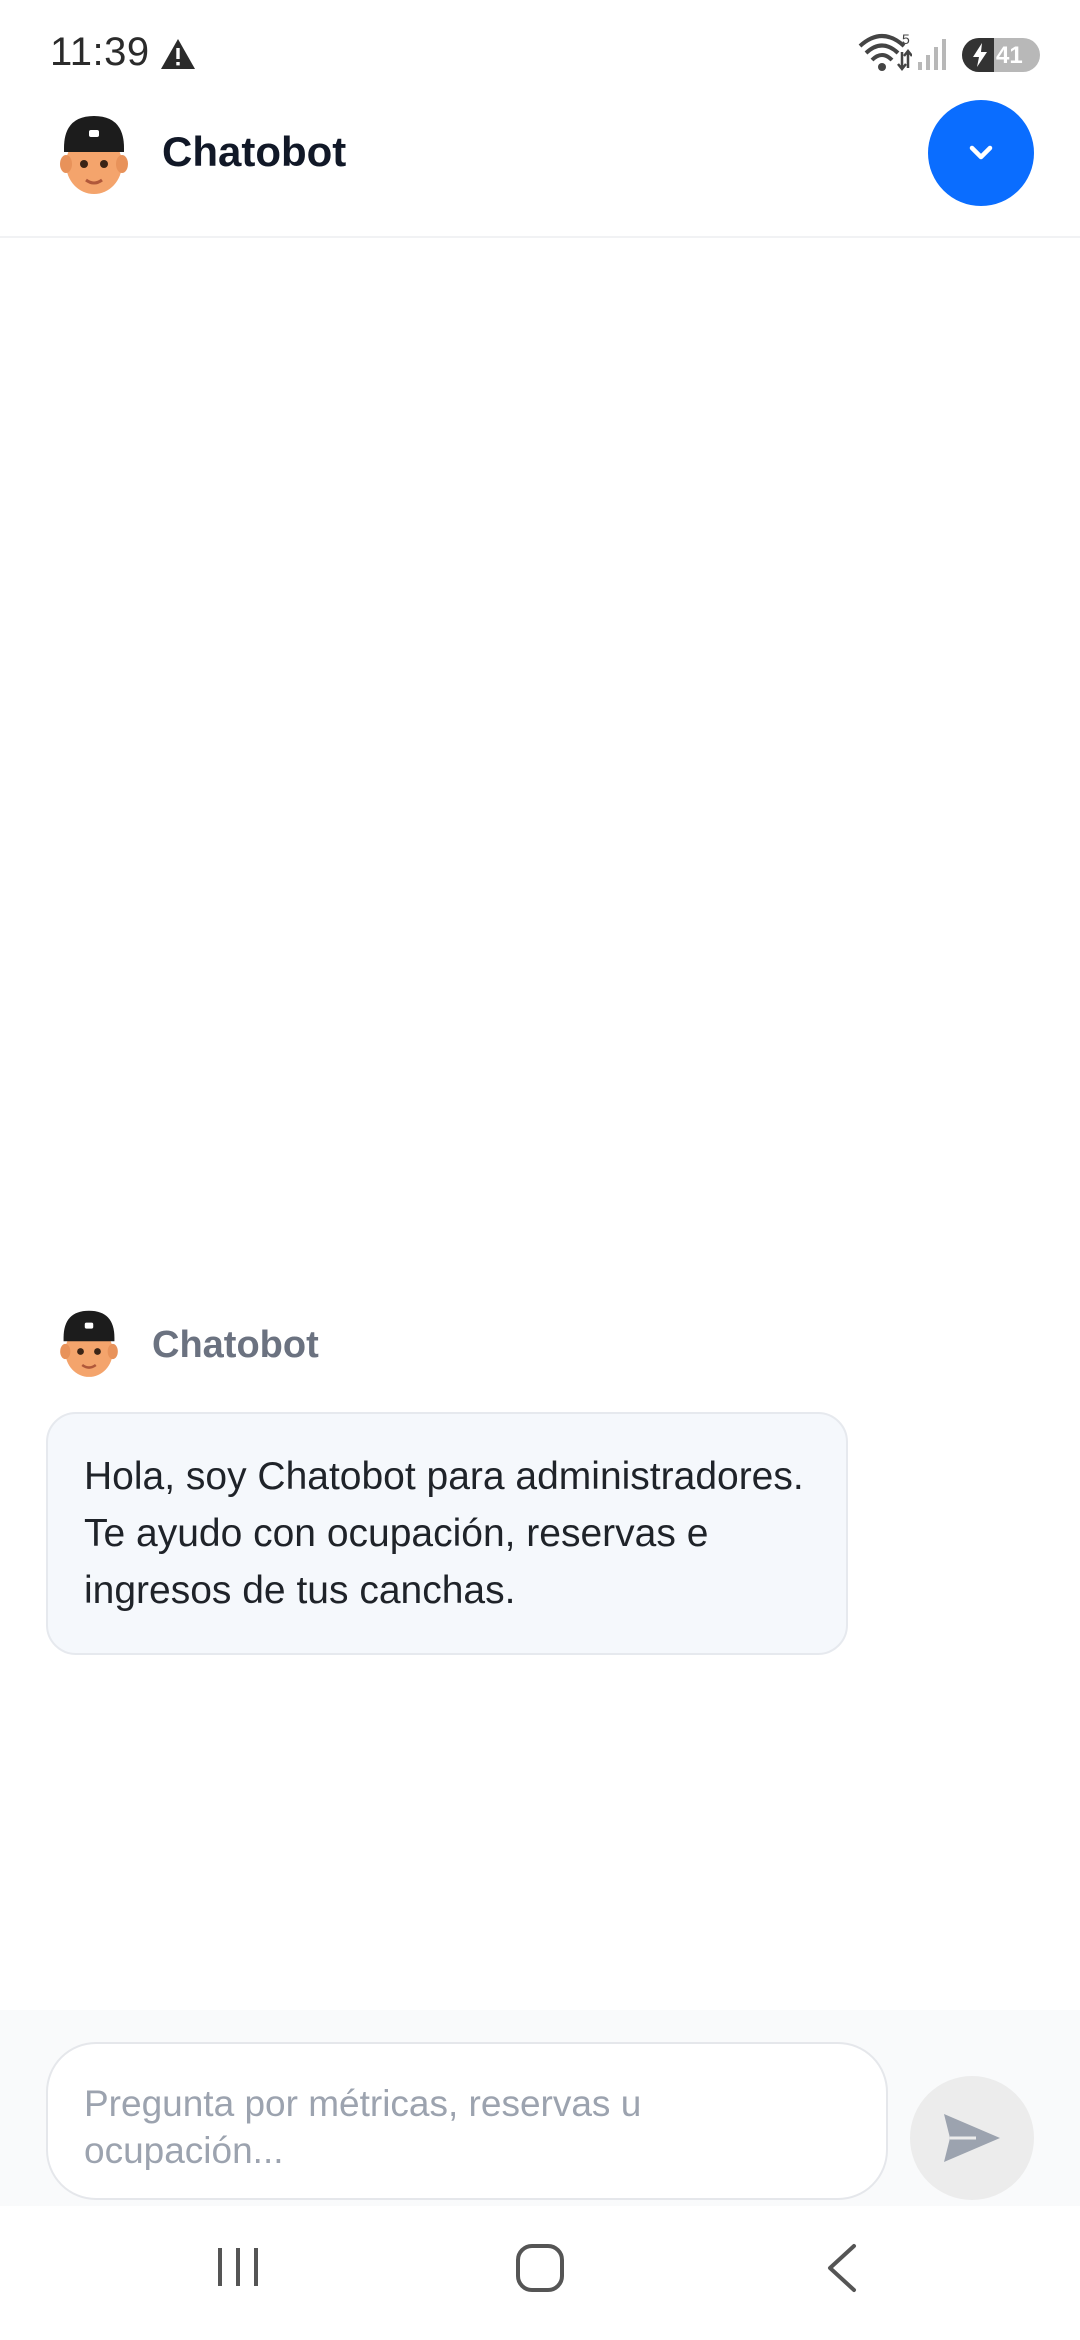 Image resolution: width=1080 pixels, height=2340 pixels. What do you see at coordinates (100, 52) in the screenshot?
I see `status-time: 11:39` at bounding box center [100, 52].